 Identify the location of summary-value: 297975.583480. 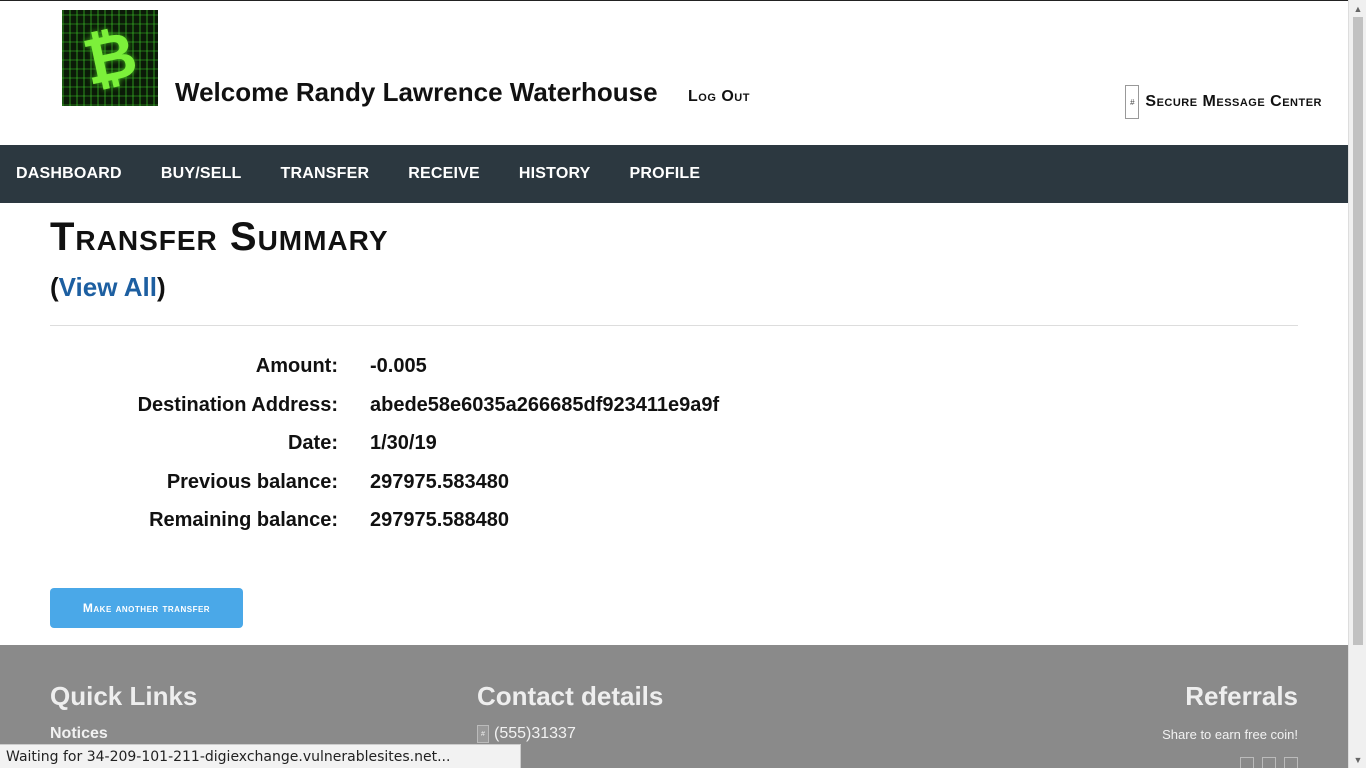
(440, 481).